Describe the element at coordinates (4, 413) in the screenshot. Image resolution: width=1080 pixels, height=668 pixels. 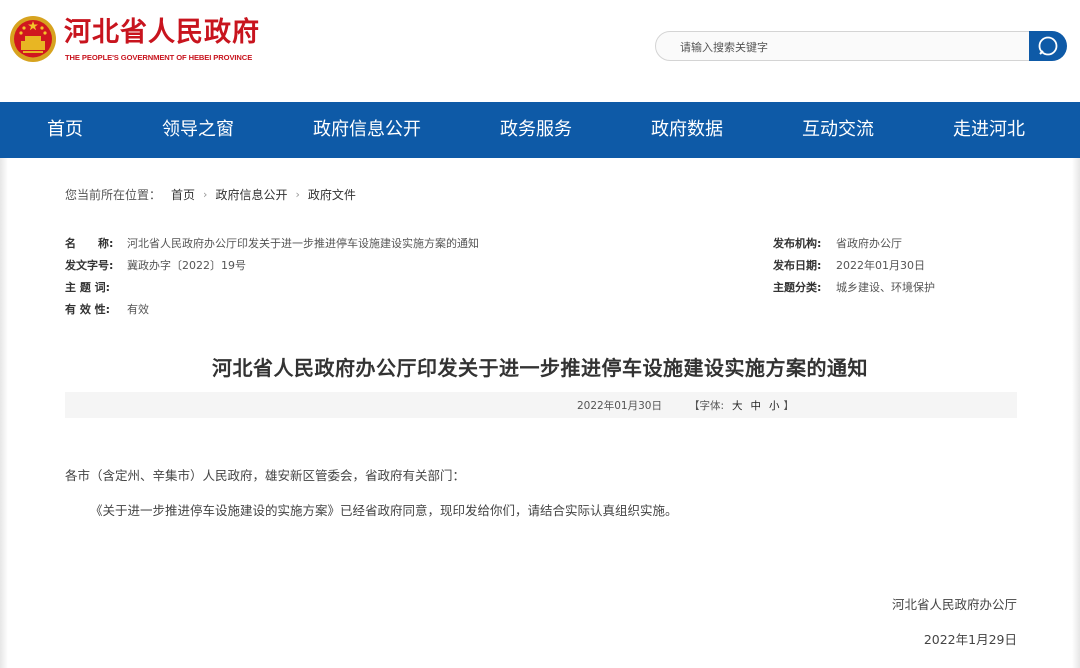
I see `left-shadow` at that location.